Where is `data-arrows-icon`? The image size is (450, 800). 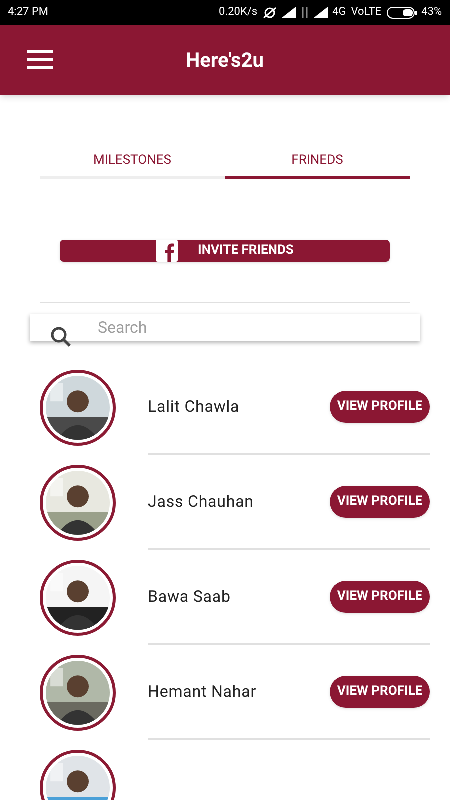 data-arrows-icon is located at coordinates (304, 12).